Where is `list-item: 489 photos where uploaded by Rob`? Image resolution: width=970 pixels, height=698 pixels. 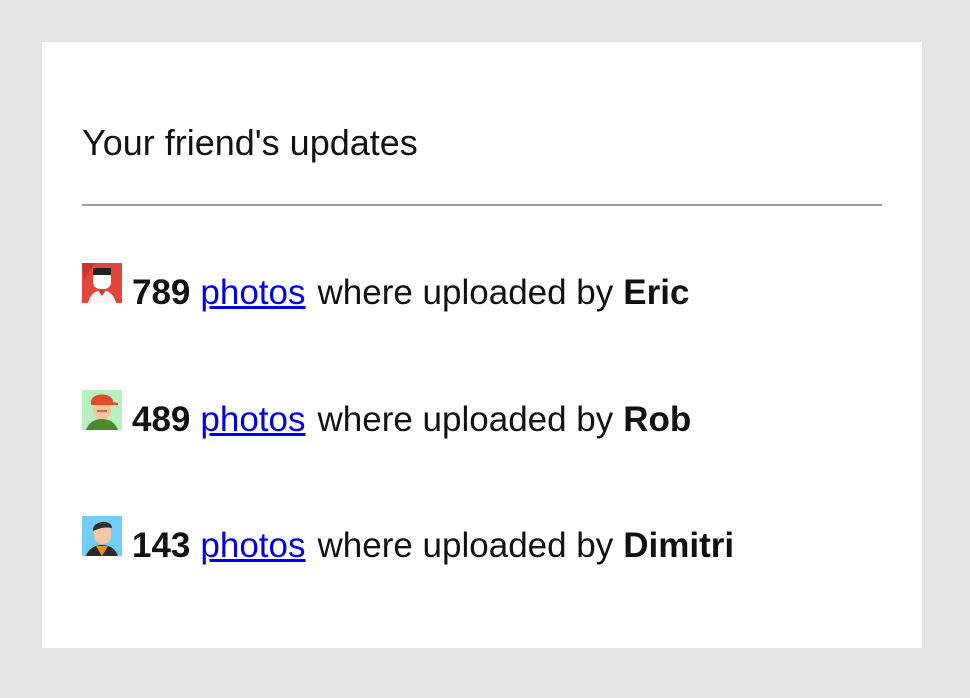
list-item: 489 photos where uploaded by Rob is located at coordinates (387, 417).